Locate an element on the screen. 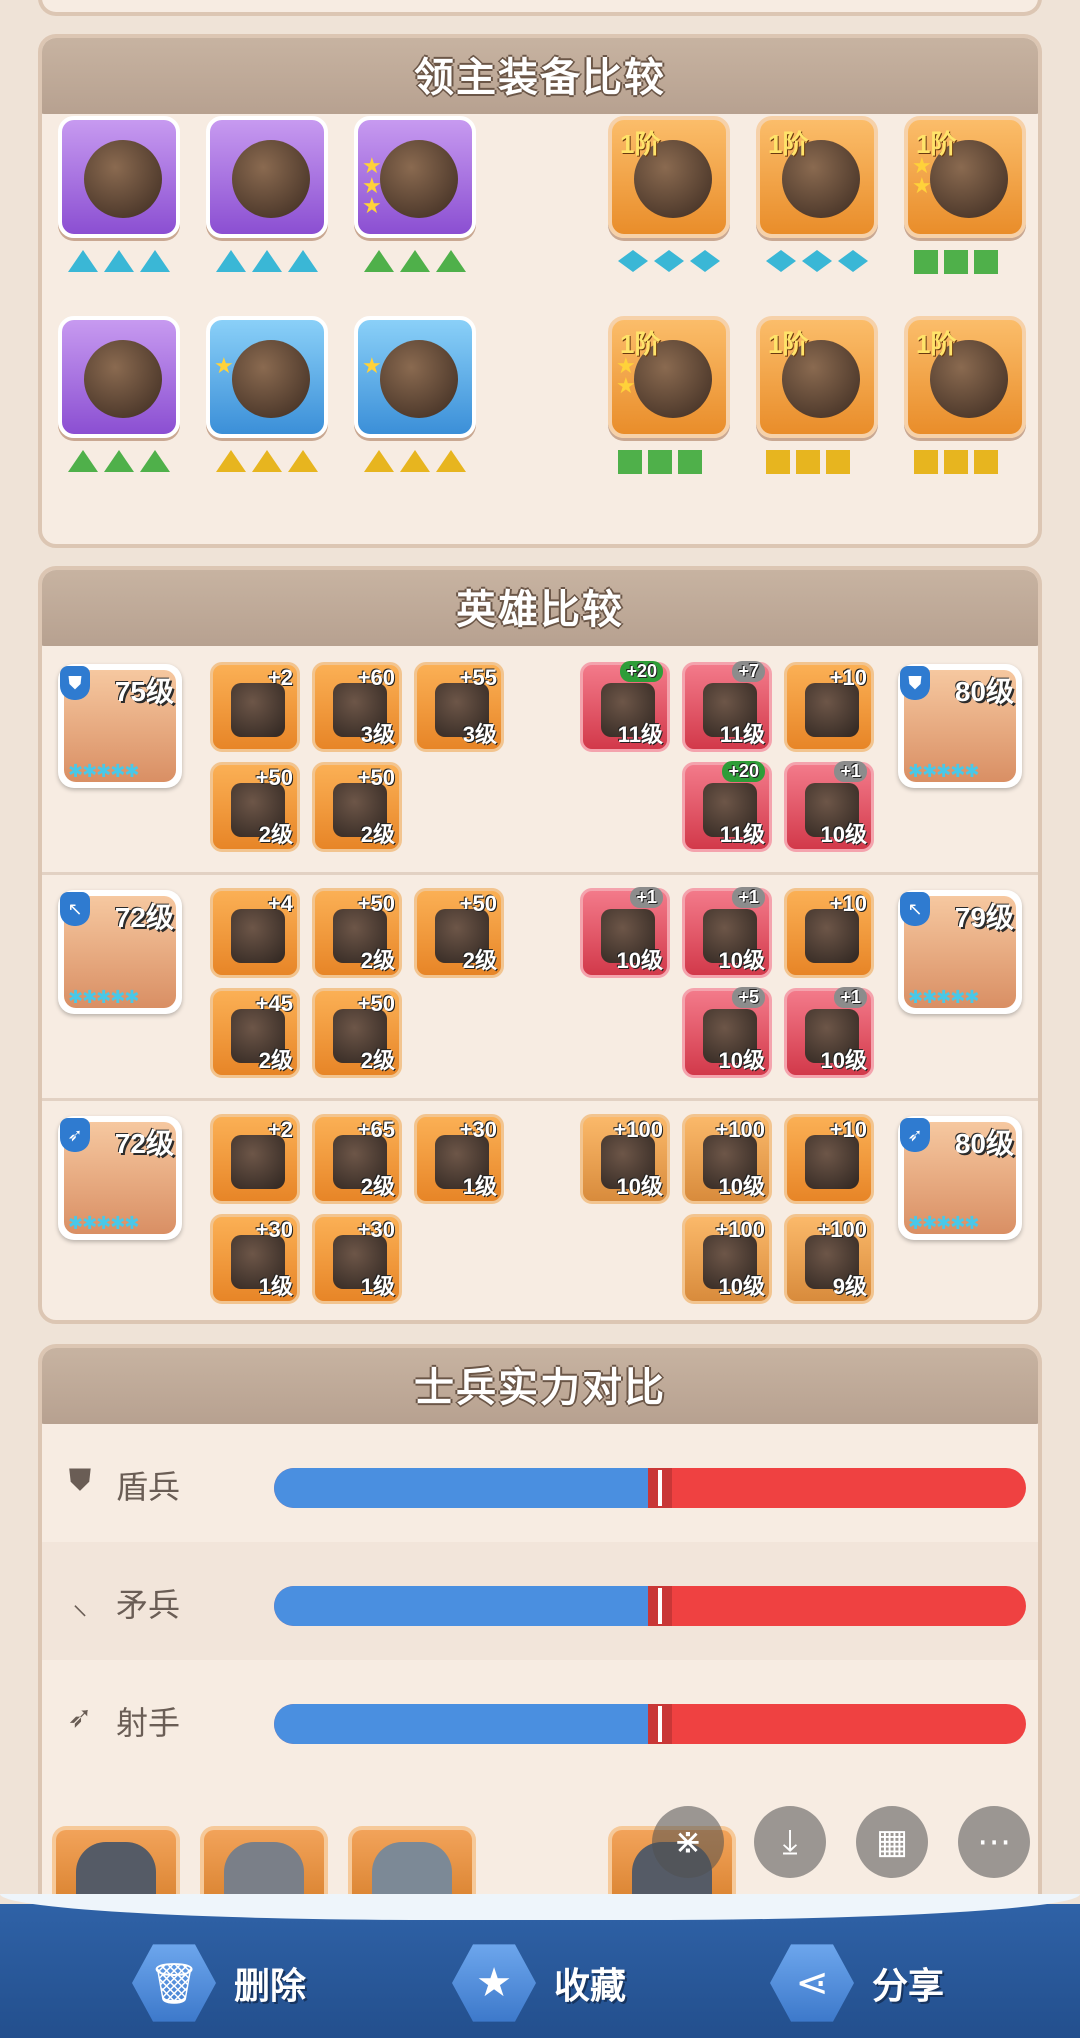 The image size is (1080, 2038). hero-equipment-slot: +60 3级 is located at coordinates (357, 707).